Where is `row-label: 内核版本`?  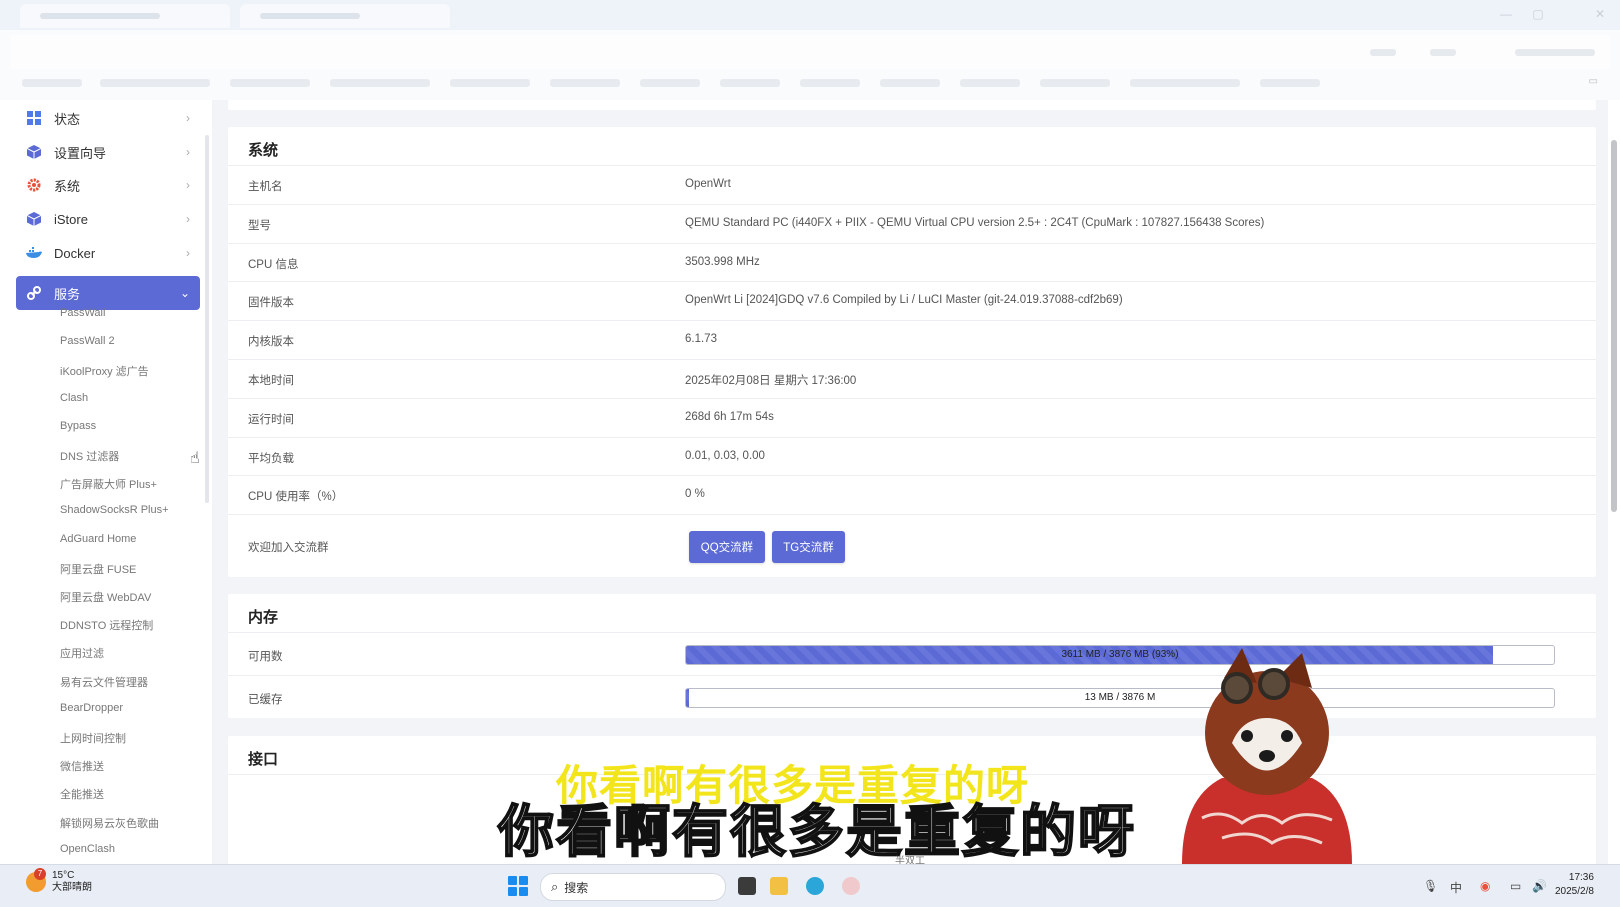 row-label: 内核版本 is located at coordinates (271, 342).